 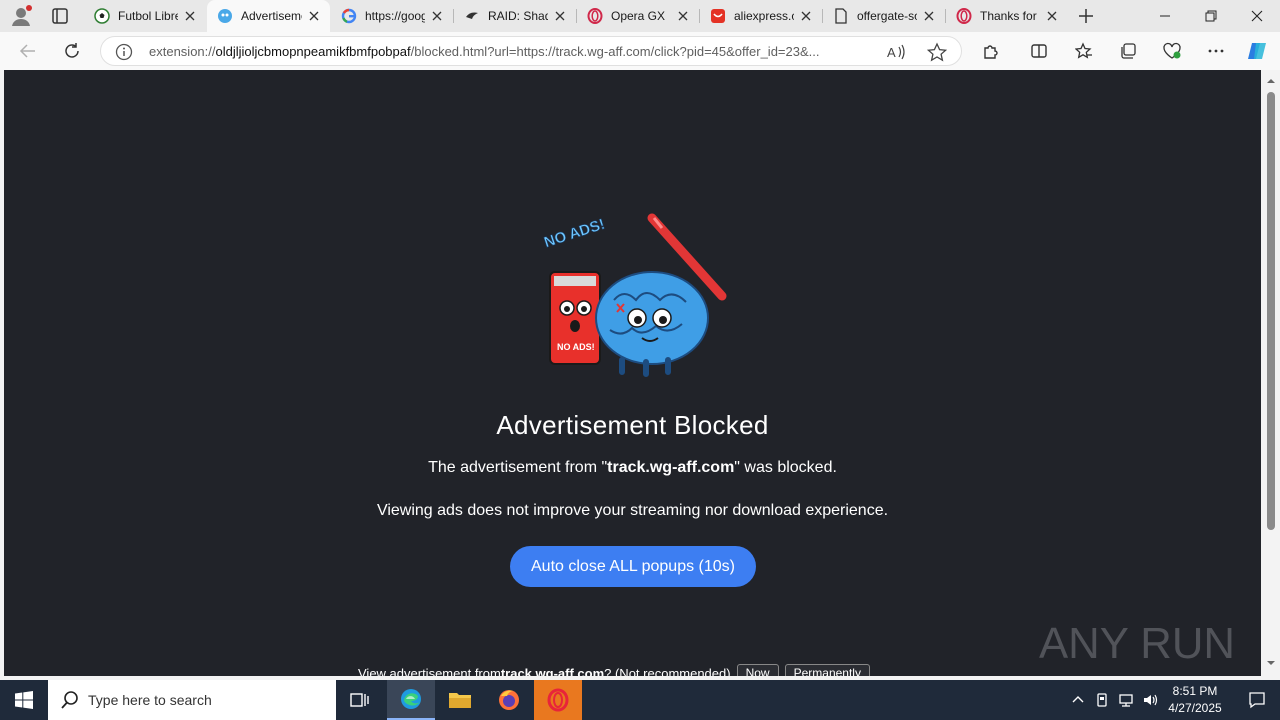 I want to click on task-view-button, so click(x=360, y=700).